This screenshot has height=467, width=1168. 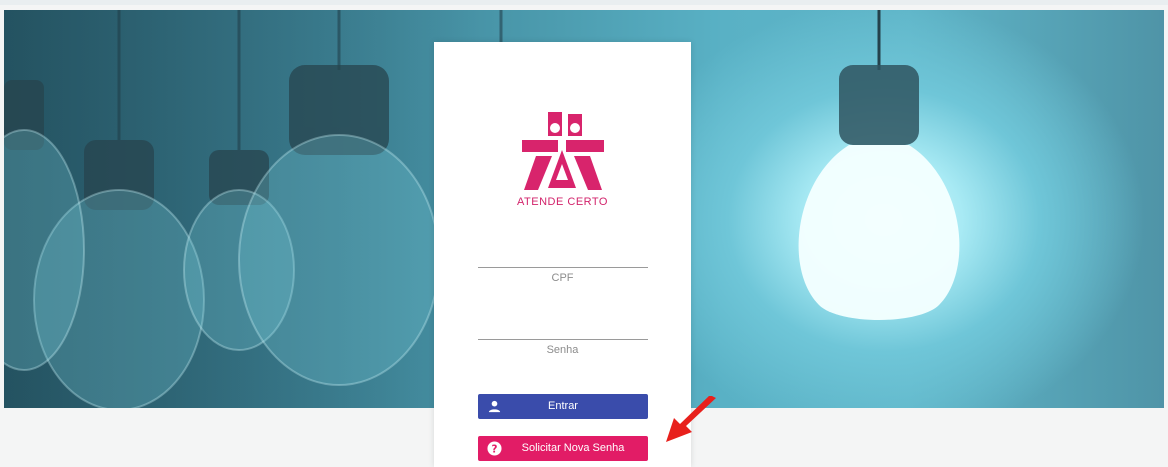 What do you see at coordinates (562, 350) in the screenshot?
I see `password-label: Senha` at bounding box center [562, 350].